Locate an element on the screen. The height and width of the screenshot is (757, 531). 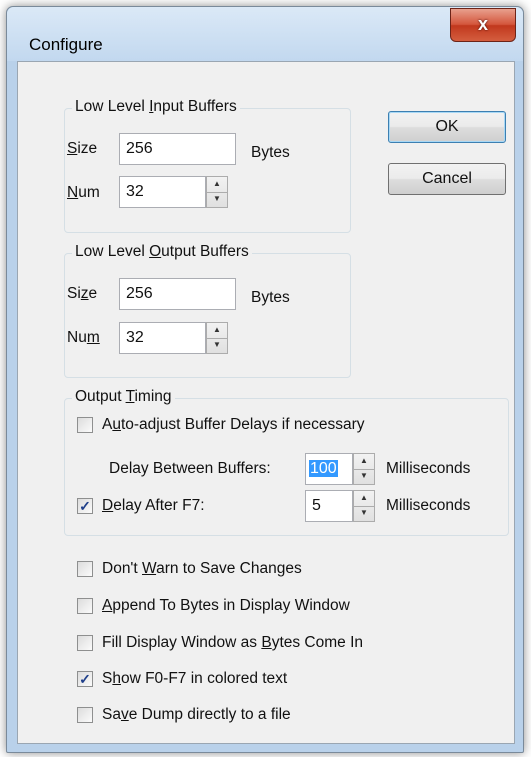
input-buffers-group: Low Level Input Buffers is located at coordinates (207, 165).